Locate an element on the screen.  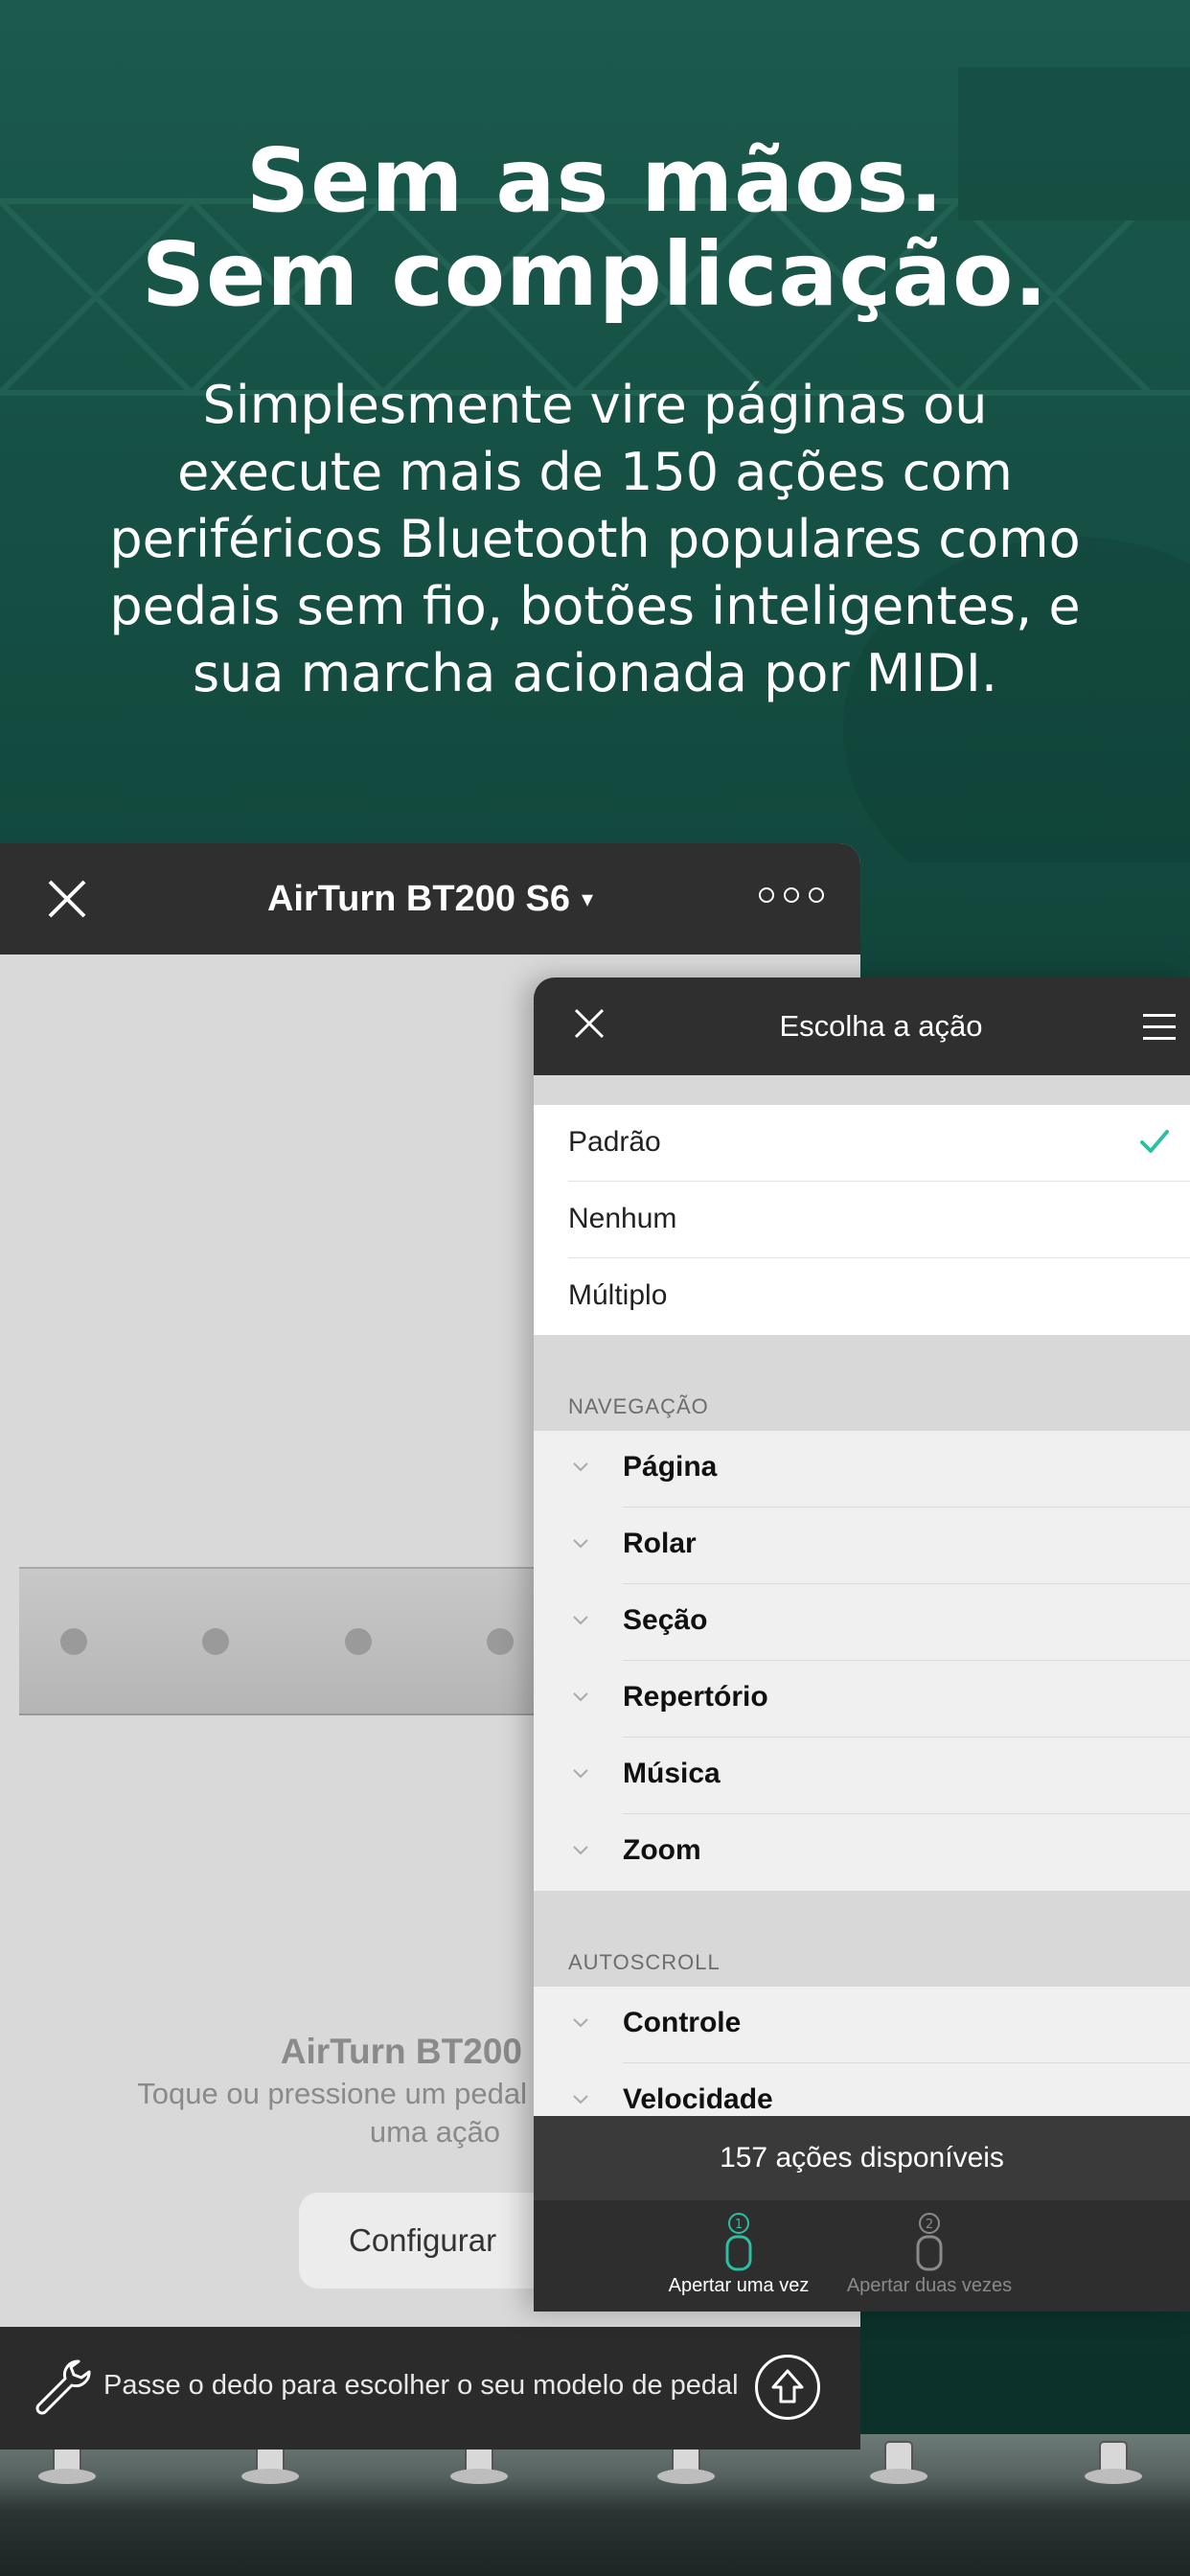
device-hint-line-1: Toque ou pressione um pedal is located at coordinates (332, 2093).